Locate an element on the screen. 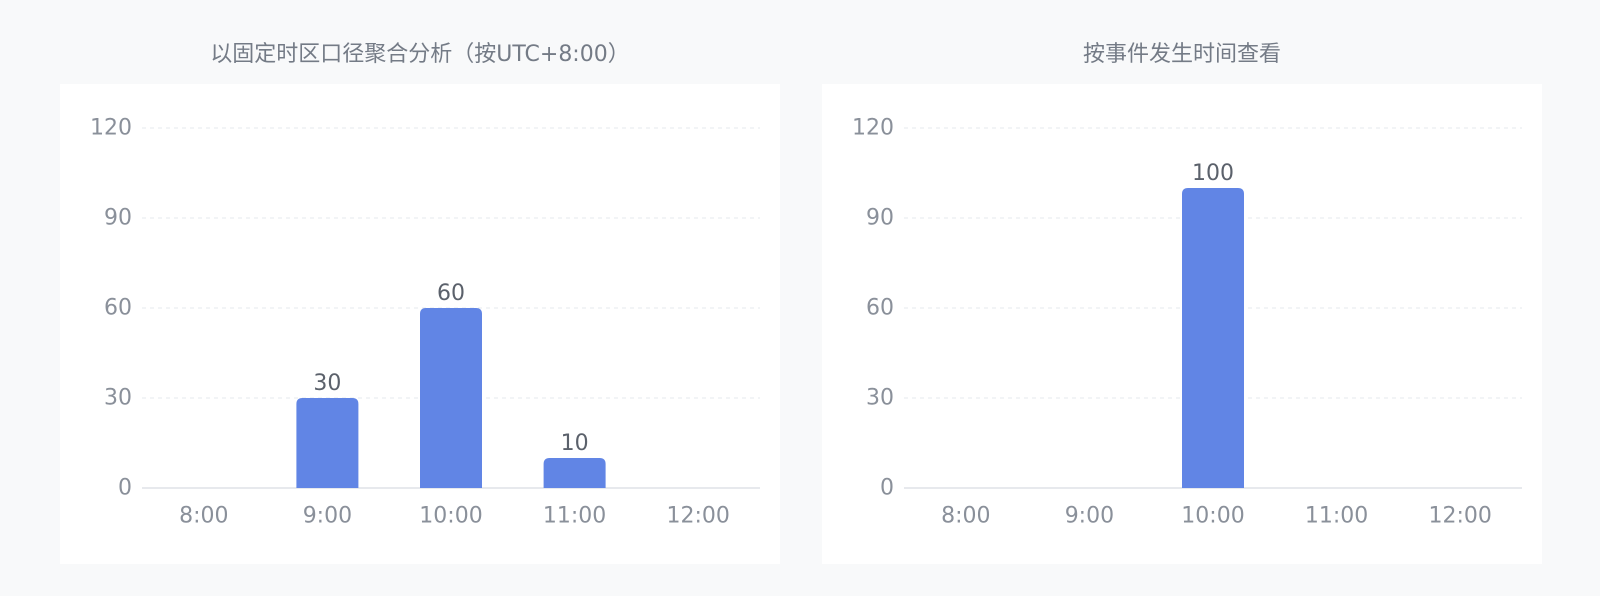 The width and height of the screenshot is (1600, 596). data-label: 30 is located at coordinates (327, 383).